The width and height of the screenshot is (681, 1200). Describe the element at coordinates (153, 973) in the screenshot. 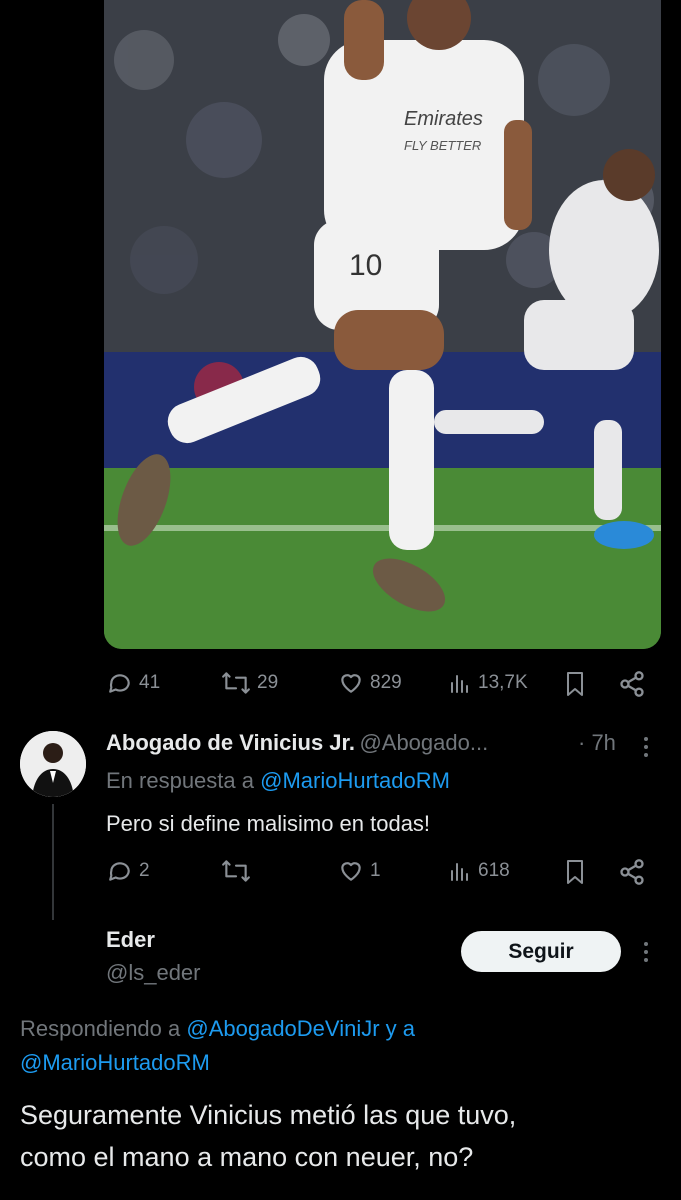

I see `user-handle: @ls_eder` at that location.